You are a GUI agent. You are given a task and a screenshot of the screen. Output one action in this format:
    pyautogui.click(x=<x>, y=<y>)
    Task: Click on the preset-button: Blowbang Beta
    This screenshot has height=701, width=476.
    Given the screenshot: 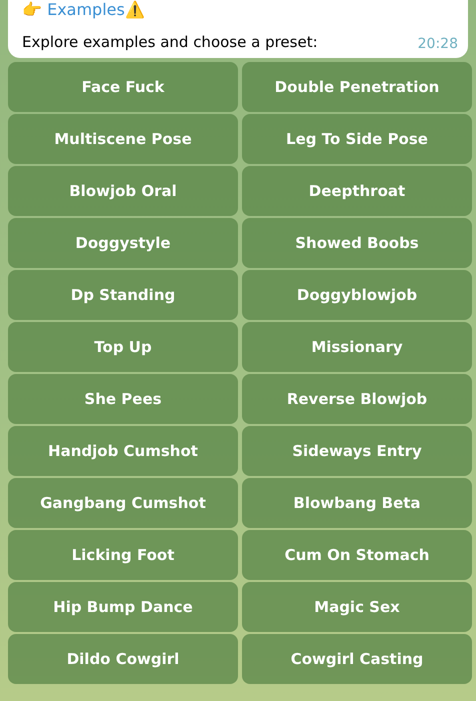 What is the action you would take?
    pyautogui.click(x=357, y=503)
    